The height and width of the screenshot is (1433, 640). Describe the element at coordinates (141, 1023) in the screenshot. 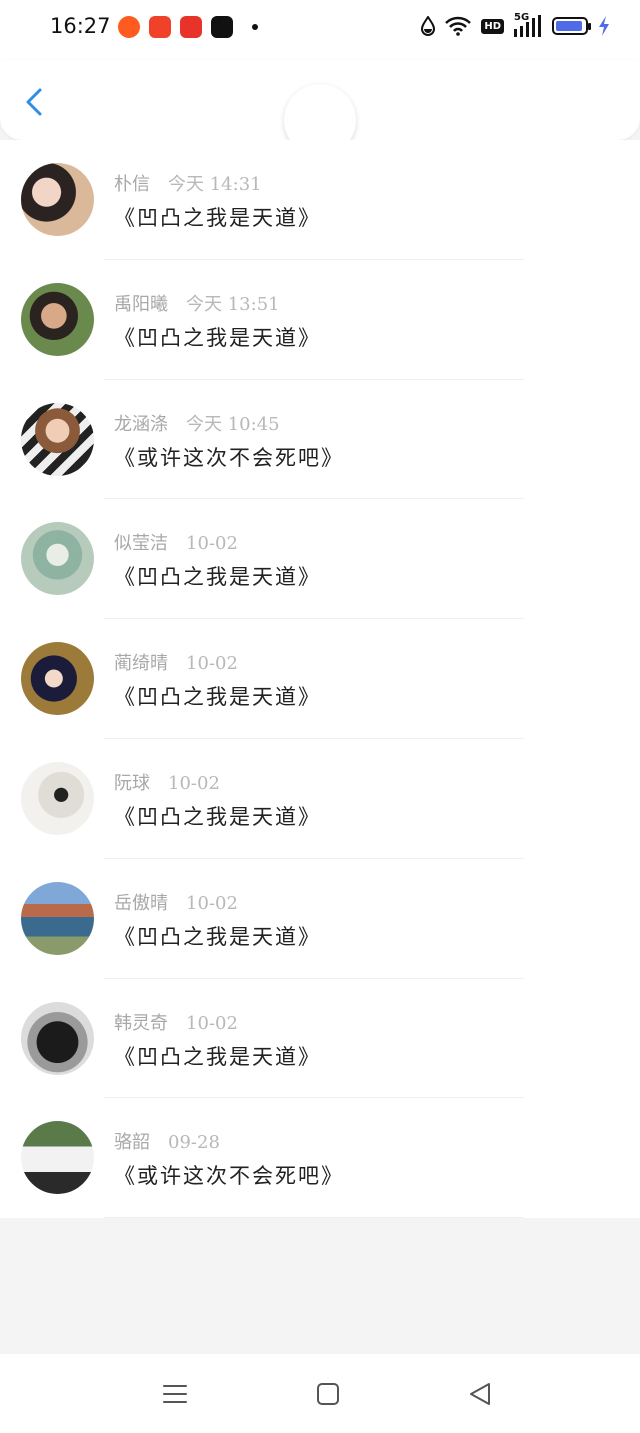

I see `sender-name: 韩灵奇` at that location.